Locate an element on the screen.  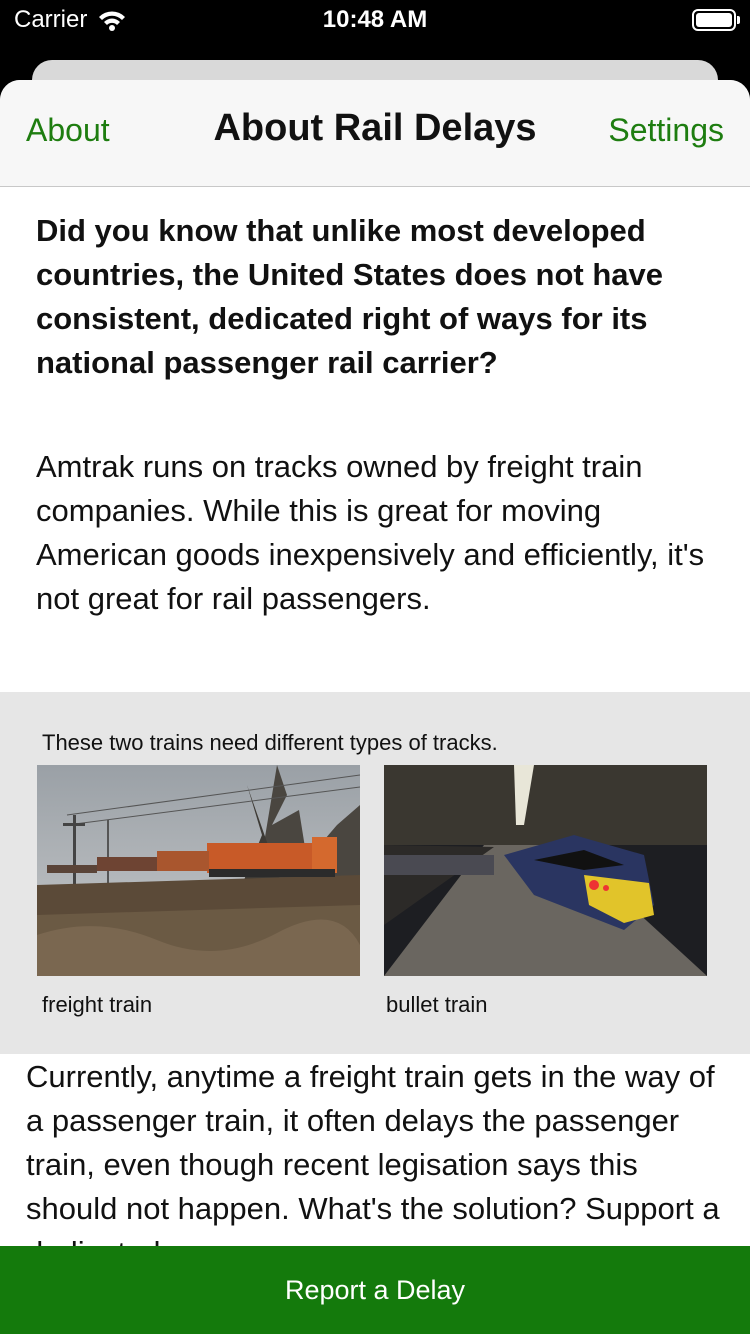
clock: 10:48 AM is located at coordinates (375, 19).